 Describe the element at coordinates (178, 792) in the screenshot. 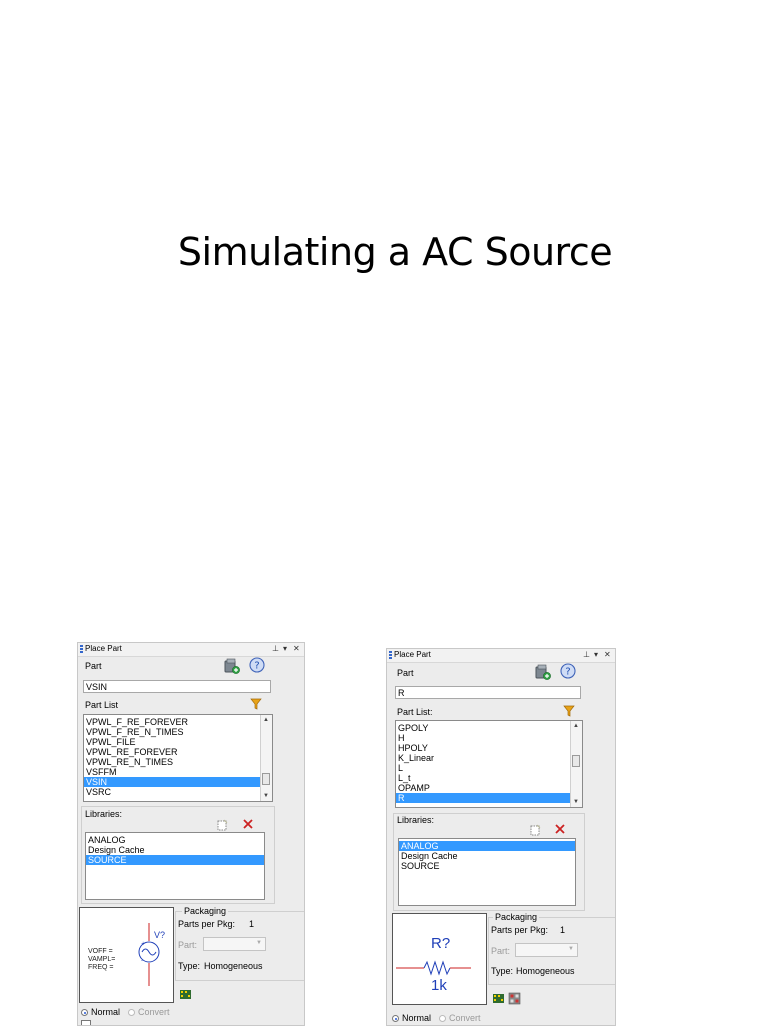

I see `part-list-item: VSRC` at that location.